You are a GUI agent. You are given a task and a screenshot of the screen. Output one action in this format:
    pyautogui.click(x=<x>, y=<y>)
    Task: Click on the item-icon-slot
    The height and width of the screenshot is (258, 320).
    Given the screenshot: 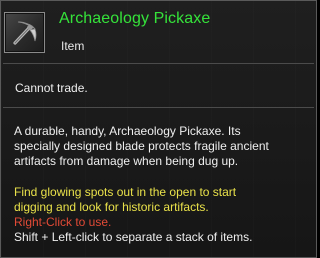 What is the action you would take?
    pyautogui.click(x=24, y=32)
    